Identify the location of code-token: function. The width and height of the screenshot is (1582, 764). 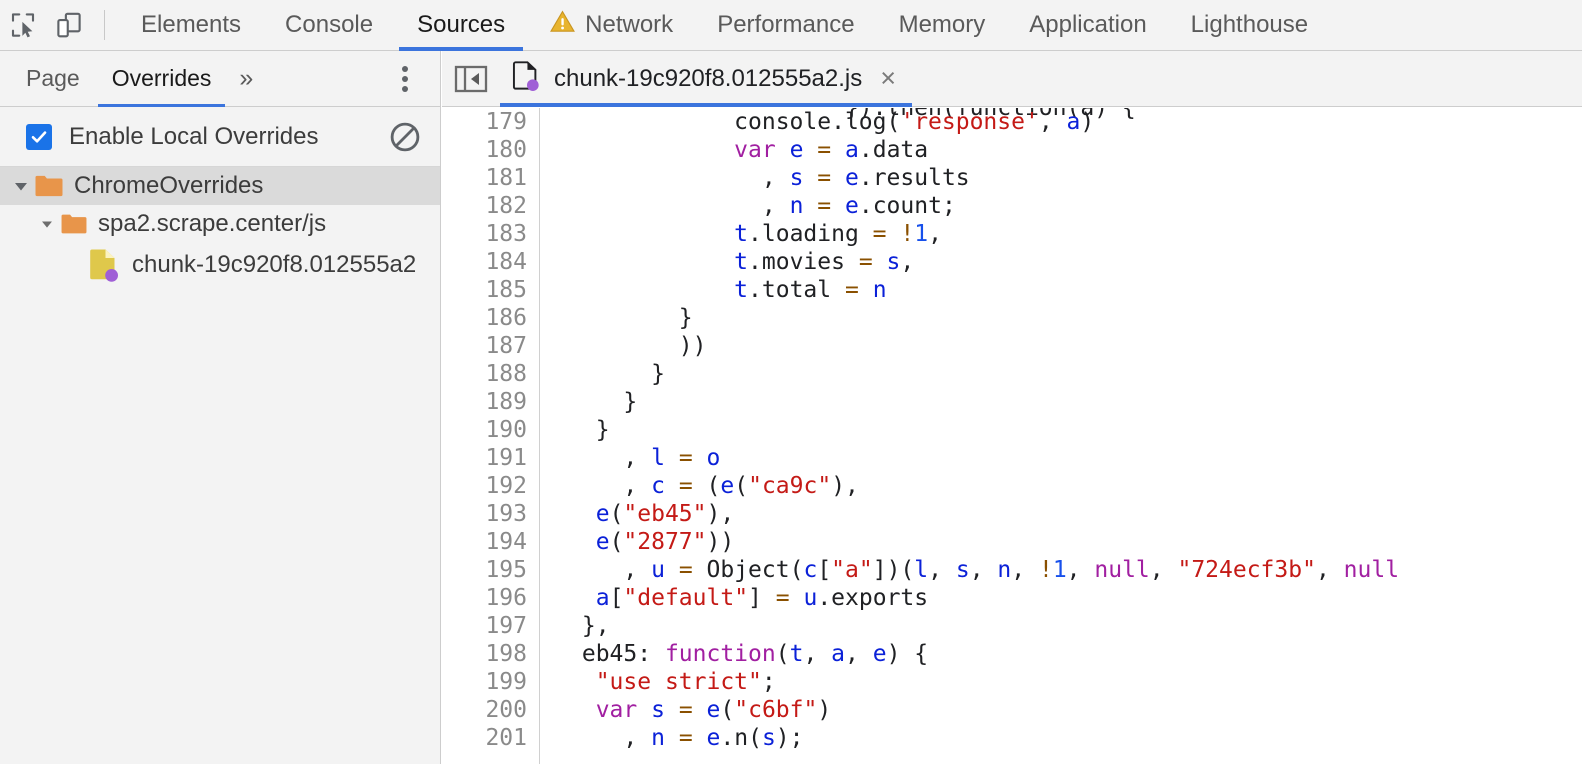
(720, 654).